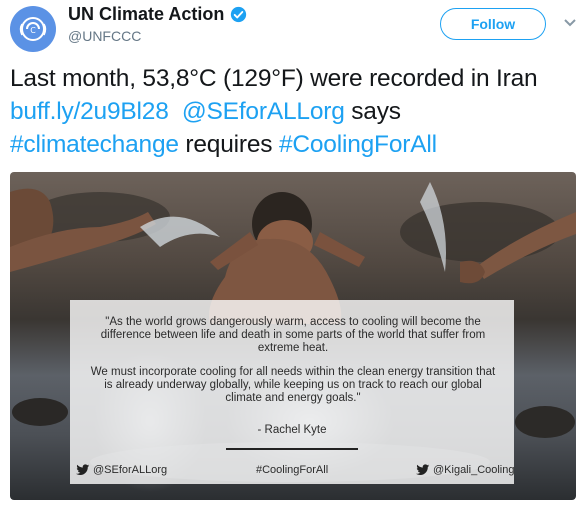 This screenshot has height=514, width=586. I want to click on tweet-mention: @SEforALLorg, so click(263, 111).